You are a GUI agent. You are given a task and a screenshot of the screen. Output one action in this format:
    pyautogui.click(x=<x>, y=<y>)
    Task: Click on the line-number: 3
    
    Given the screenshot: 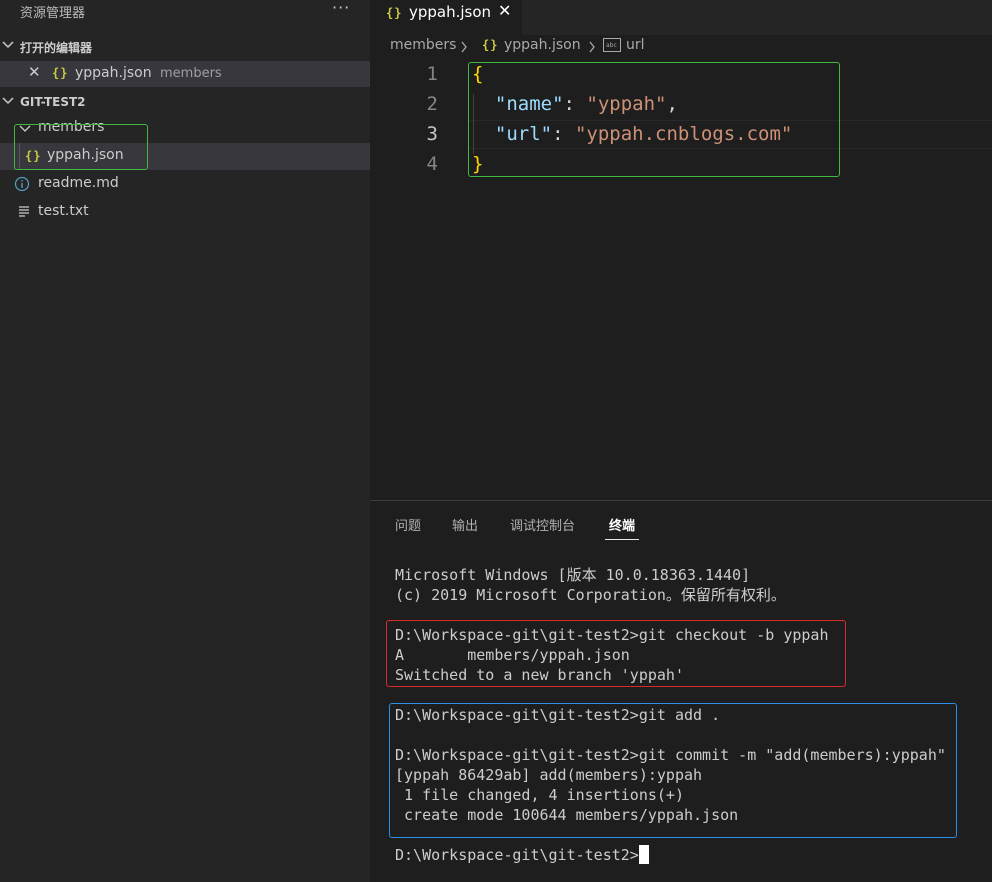 What is the action you would take?
    pyautogui.click(x=432, y=134)
    